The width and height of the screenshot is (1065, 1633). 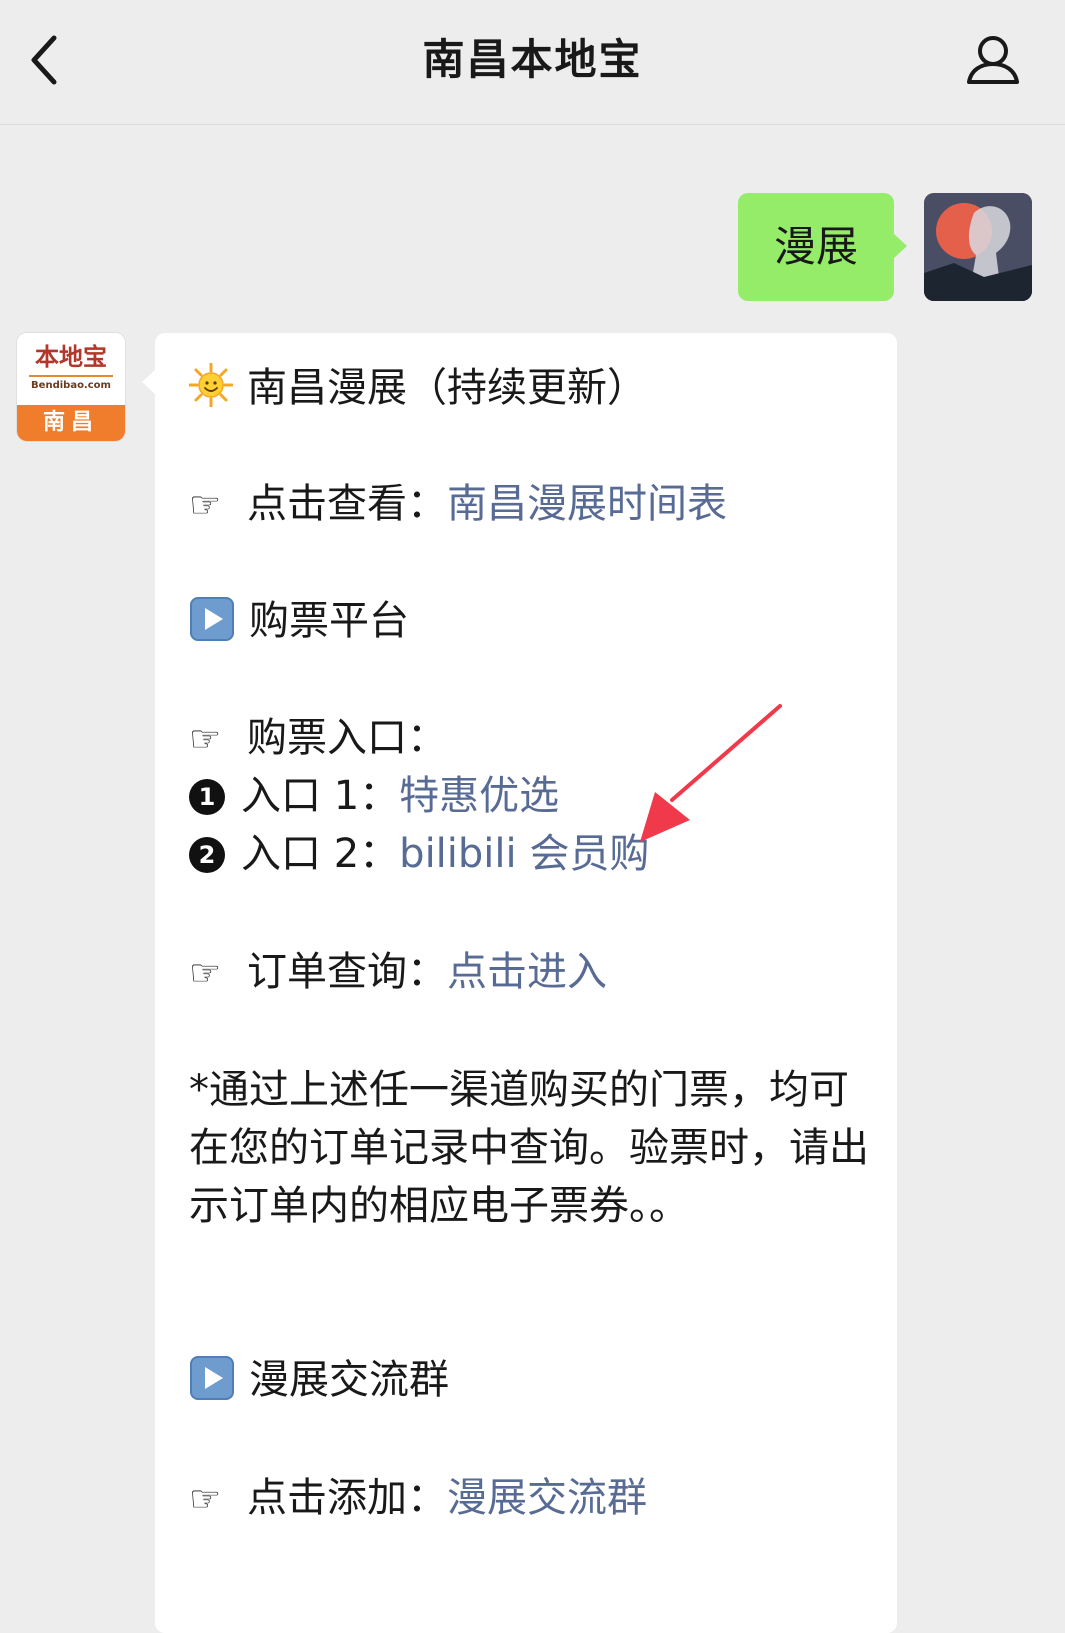 I want to click on logo-top: 本地宝 Bendibao.com, so click(x=71, y=369).